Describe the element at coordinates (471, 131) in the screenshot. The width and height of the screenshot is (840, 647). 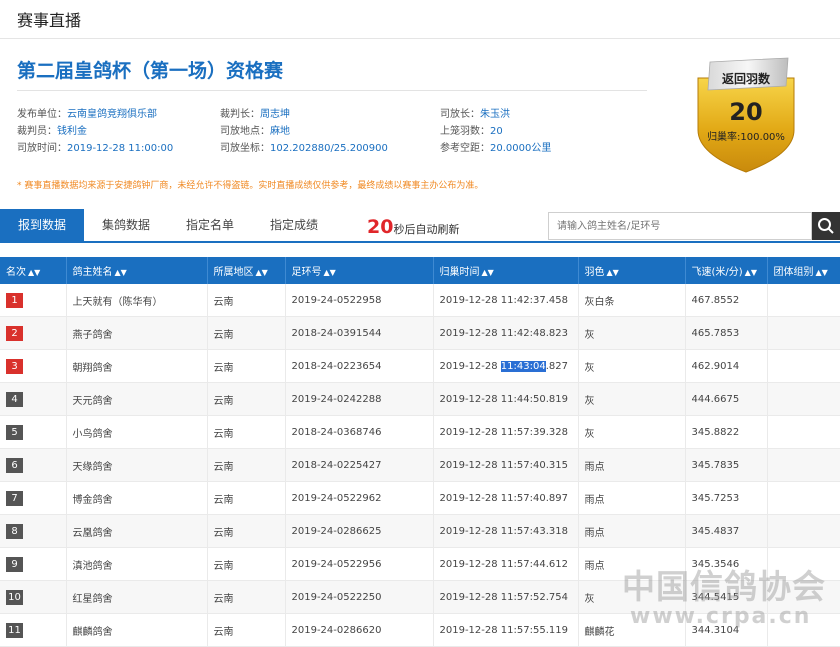
I see `info-basket-count: 上笼羽数：20` at that location.